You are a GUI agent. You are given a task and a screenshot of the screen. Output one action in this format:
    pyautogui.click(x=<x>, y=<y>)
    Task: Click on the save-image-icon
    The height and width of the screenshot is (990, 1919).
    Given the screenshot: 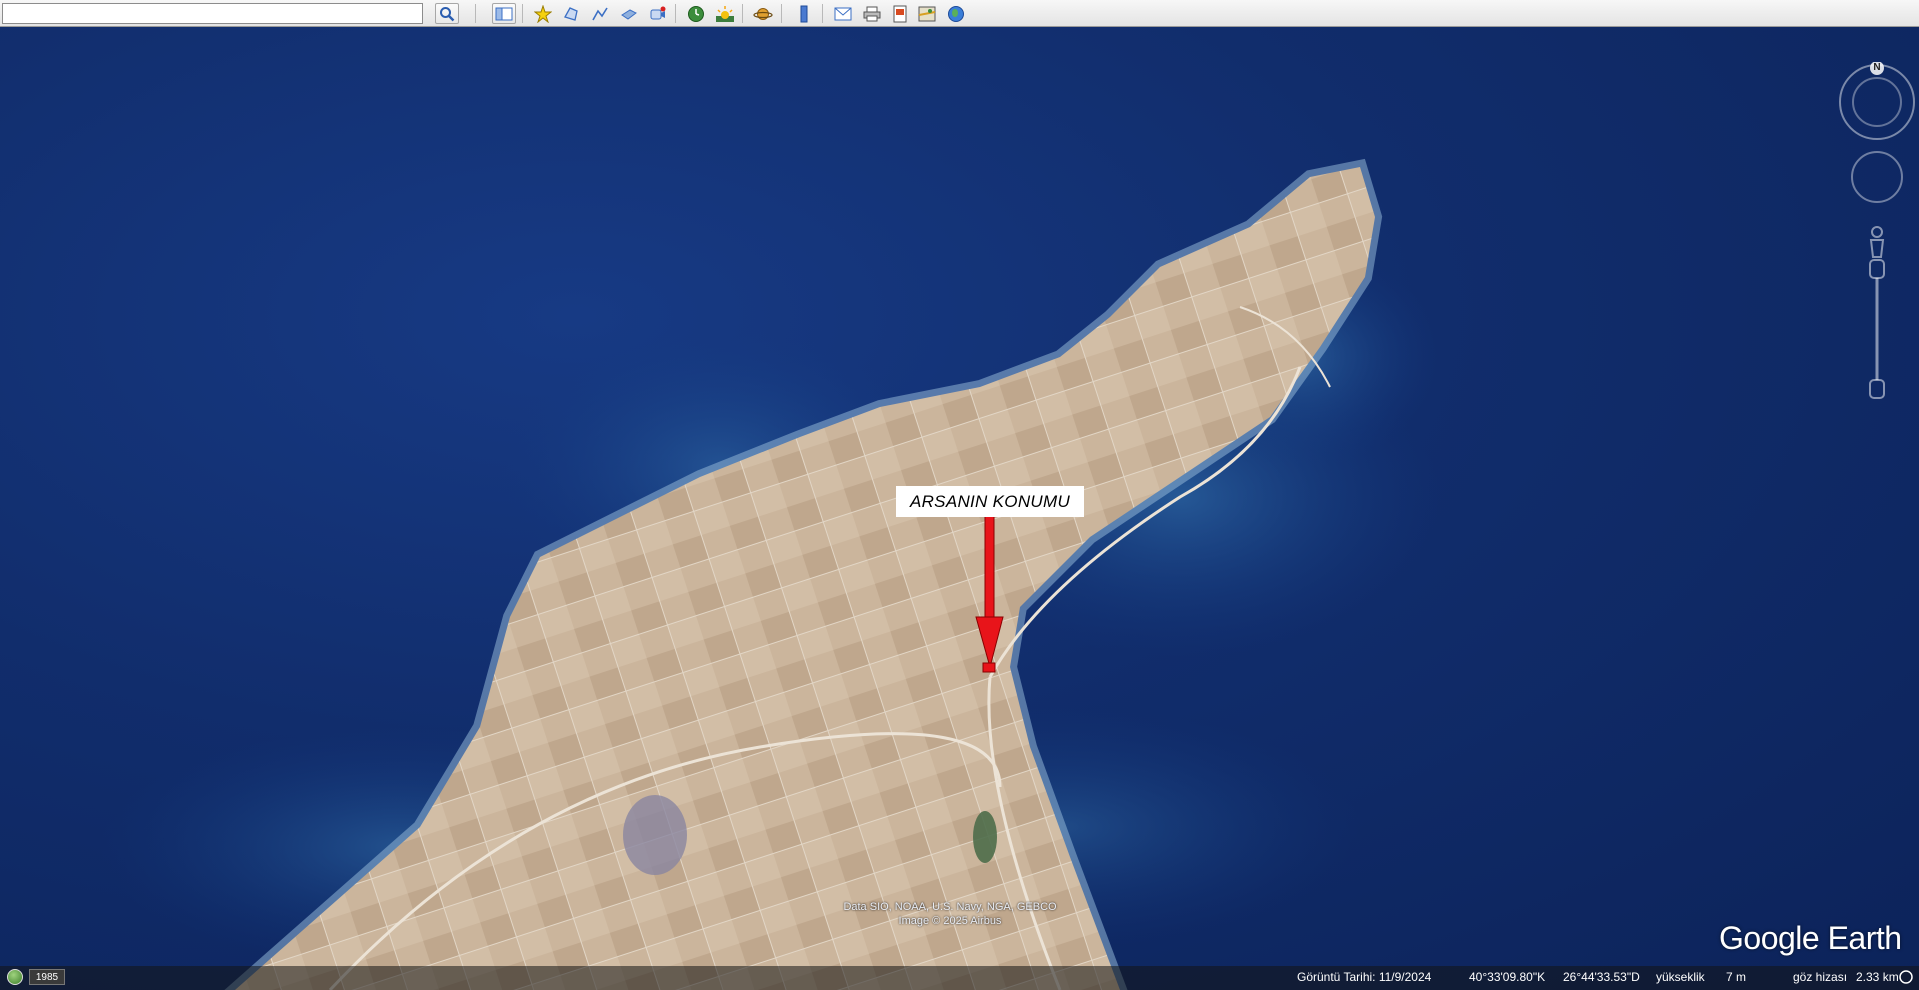 What is the action you would take?
    pyautogui.click(x=900, y=13)
    